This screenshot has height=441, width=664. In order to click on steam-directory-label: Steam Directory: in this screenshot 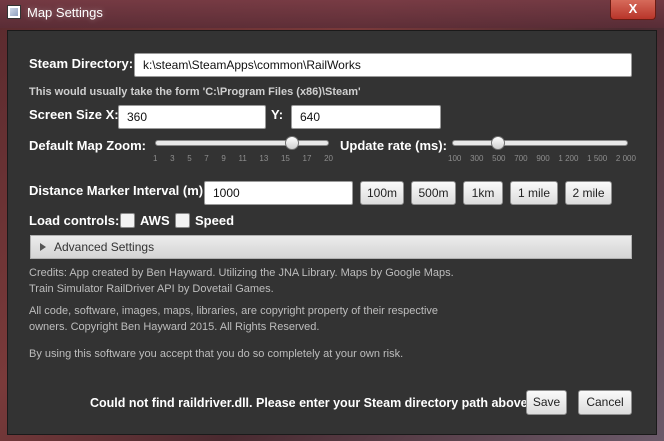, I will do `click(81, 63)`.